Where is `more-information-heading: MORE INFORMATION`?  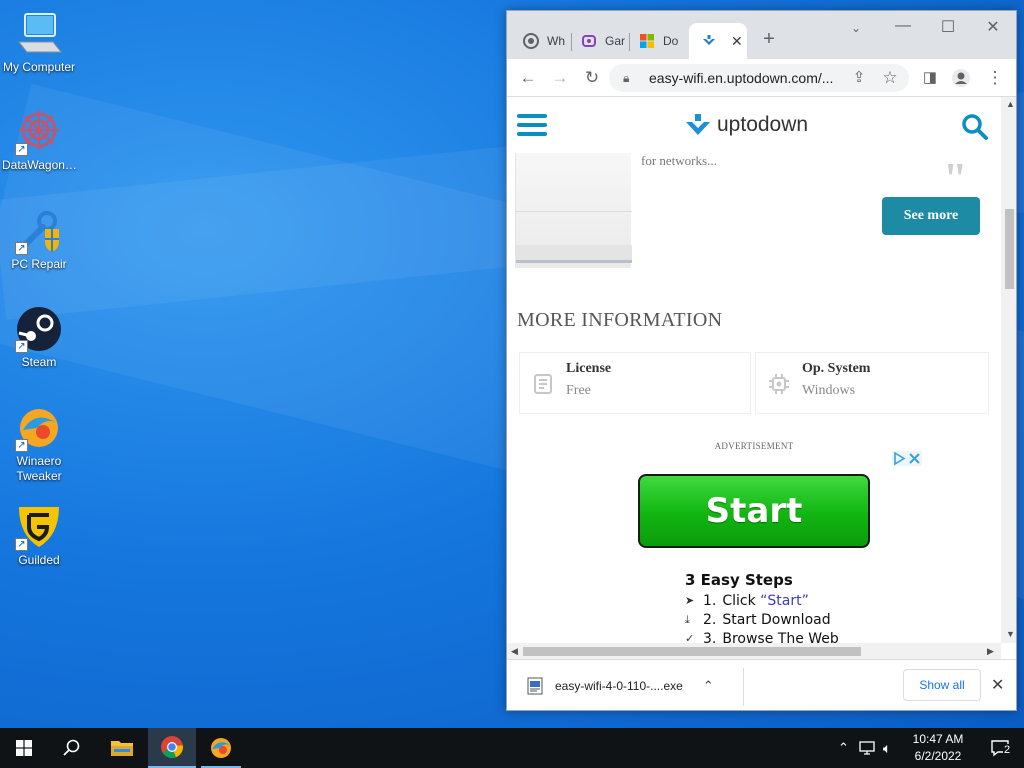 more-information-heading: MORE INFORMATION is located at coordinates (620, 320).